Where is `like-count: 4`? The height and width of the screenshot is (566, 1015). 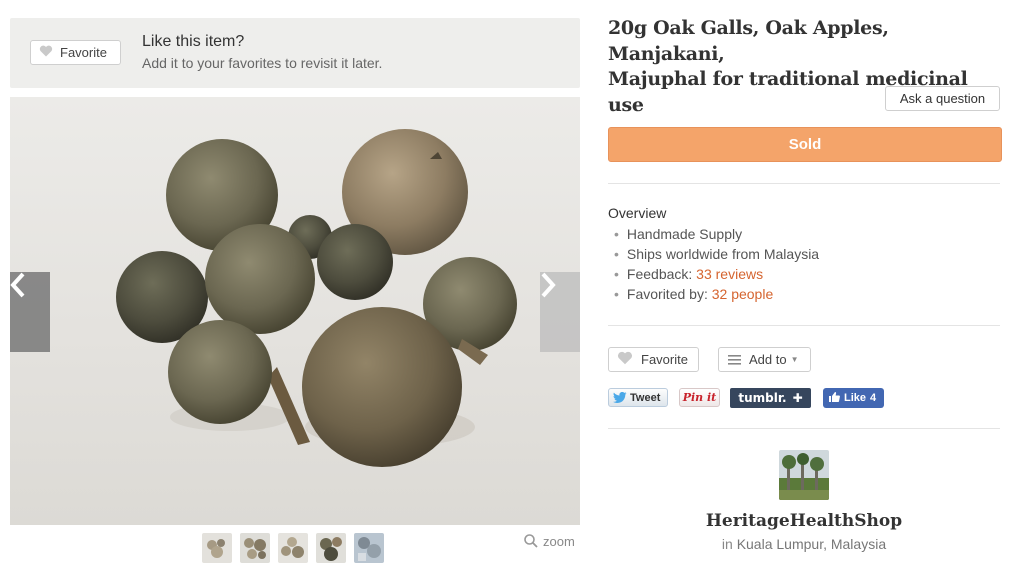
like-count: 4 is located at coordinates (873, 398).